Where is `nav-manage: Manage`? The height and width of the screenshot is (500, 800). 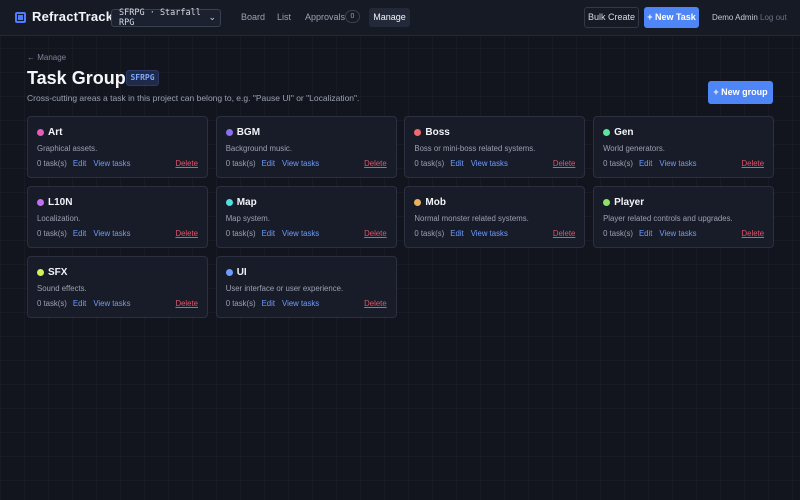
nav-manage: Manage is located at coordinates (389, 17).